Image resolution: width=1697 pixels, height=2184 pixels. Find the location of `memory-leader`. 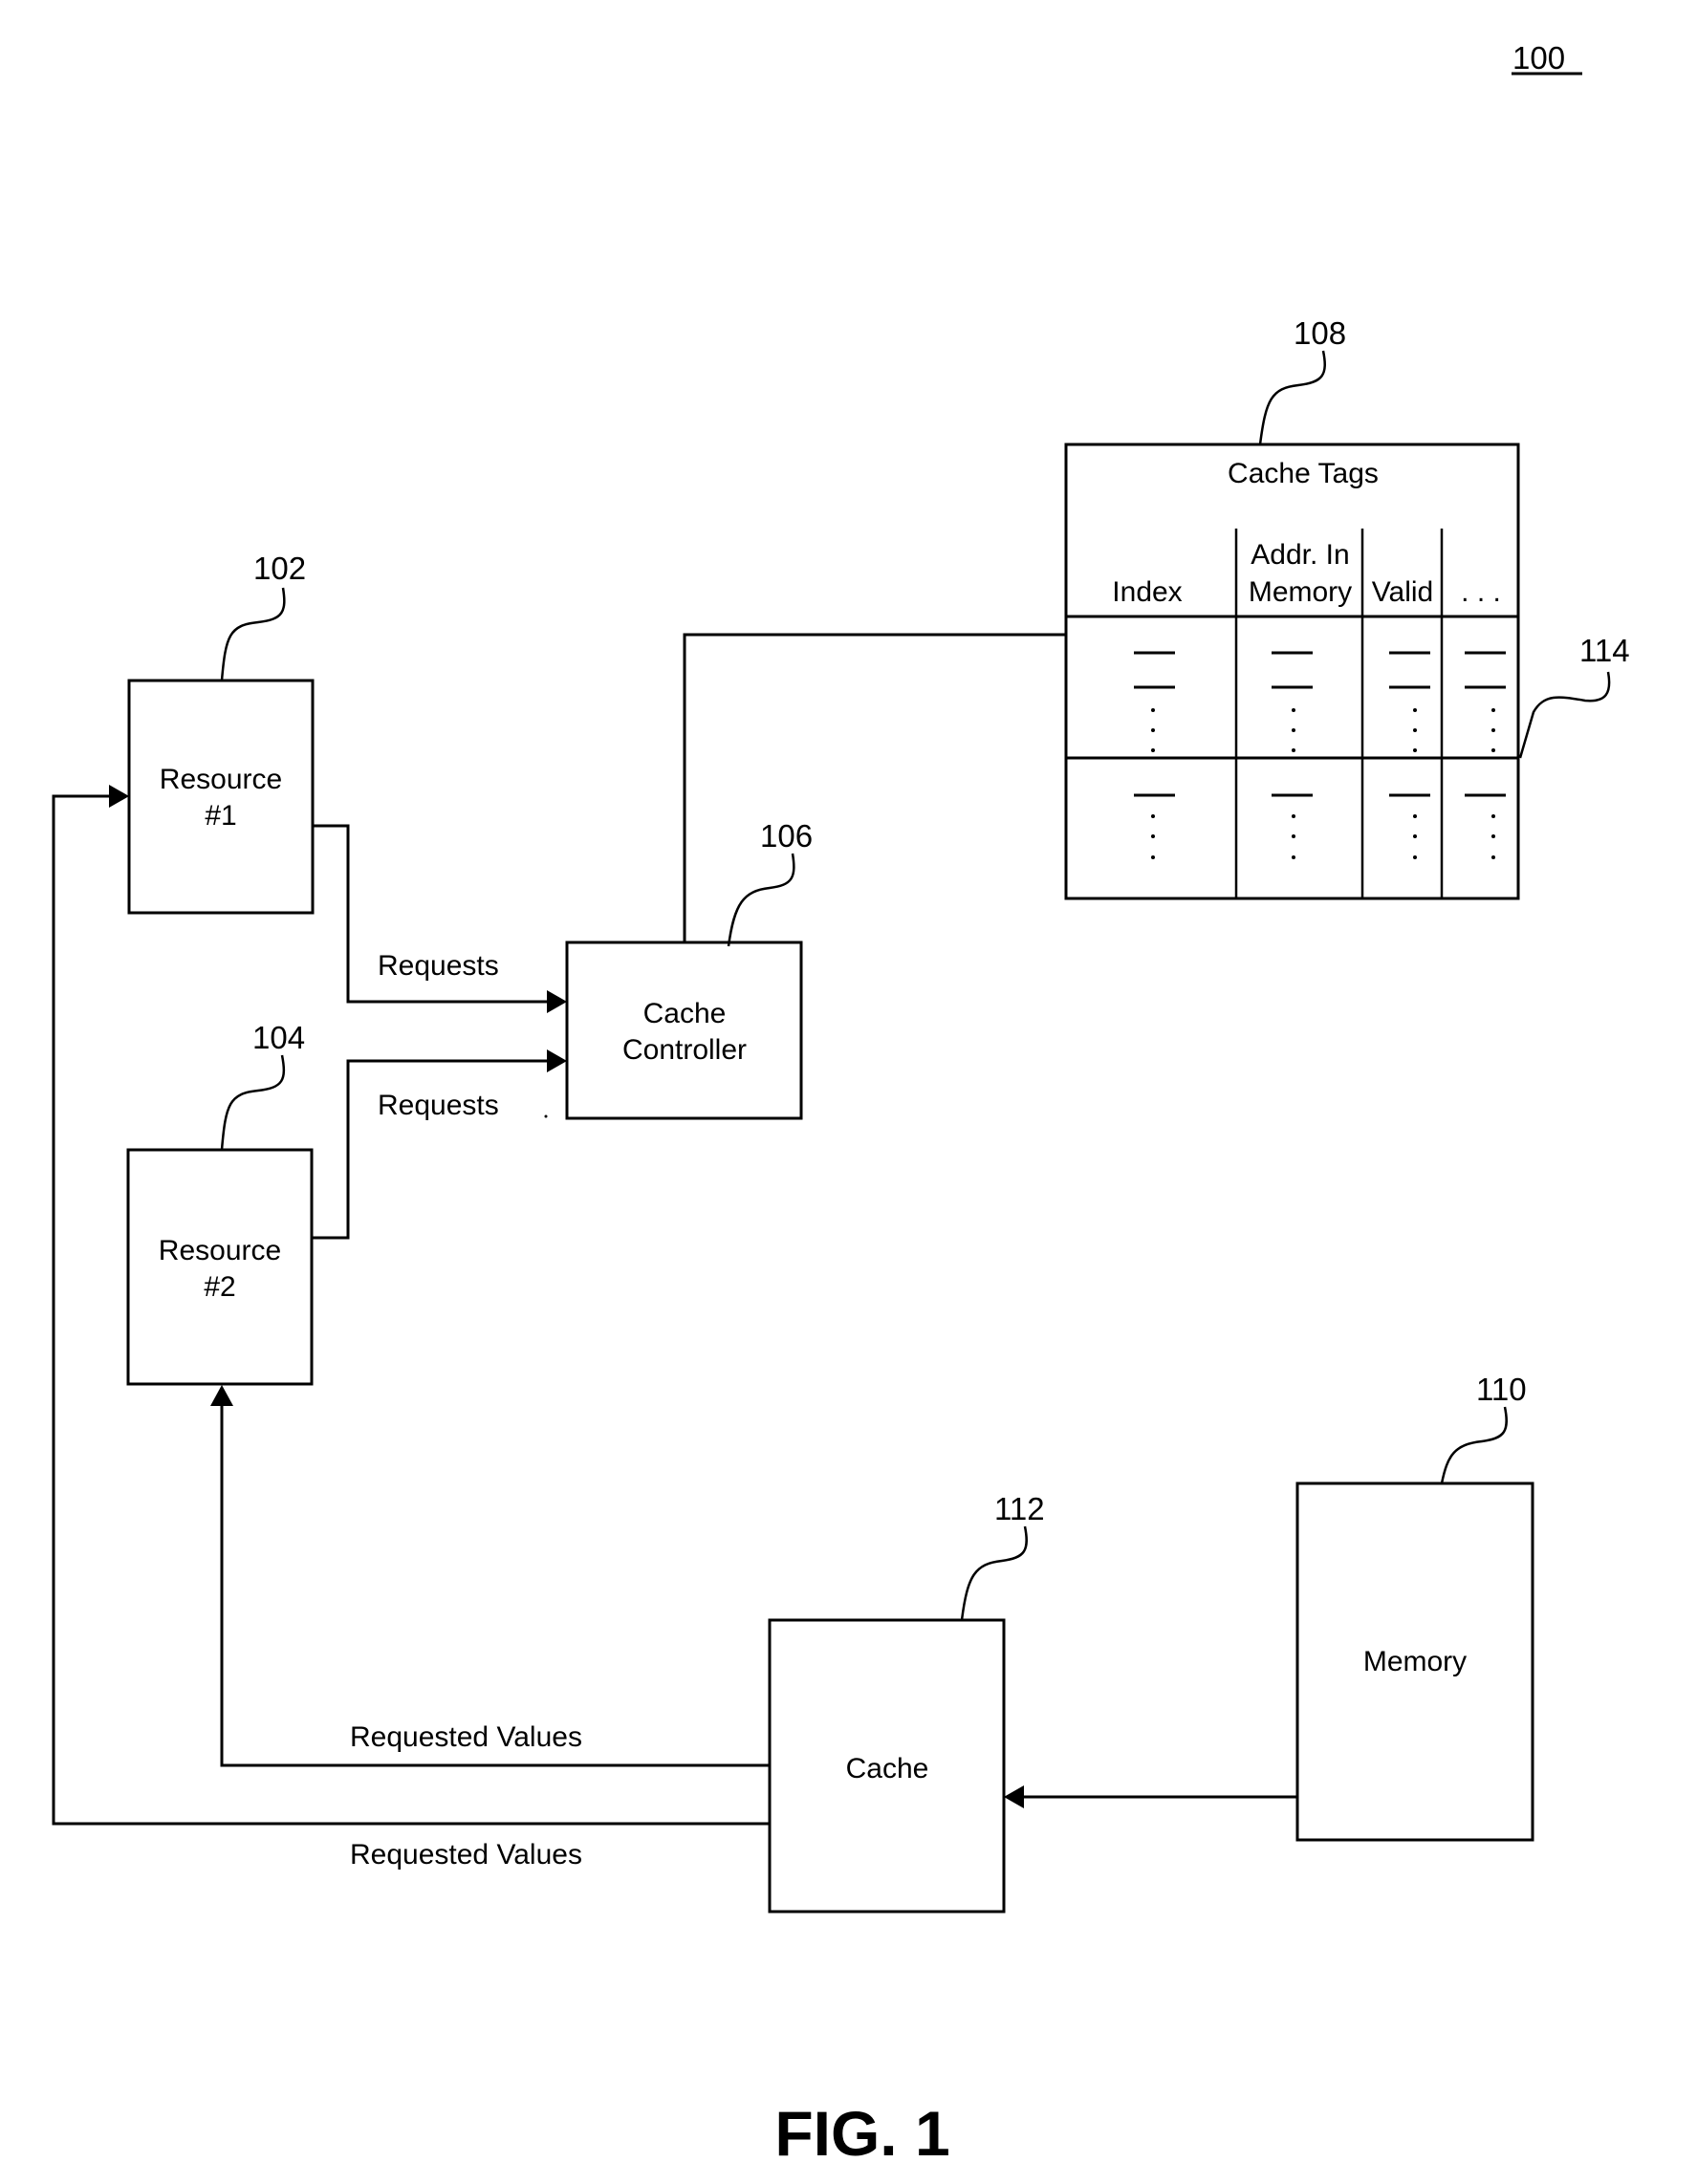

memory-leader is located at coordinates (1474, 1445).